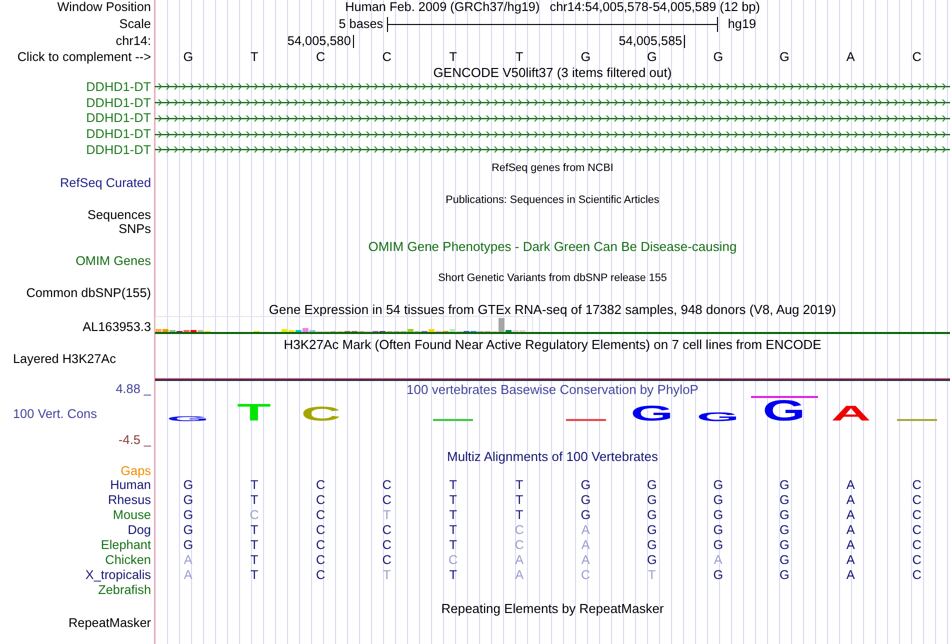 The width and height of the screenshot is (950, 644). What do you see at coordinates (552, 72) in the screenshot?
I see `track-title: GENCODE V50lift37 (3 items filtered out)` at bounding box center [552, 72].